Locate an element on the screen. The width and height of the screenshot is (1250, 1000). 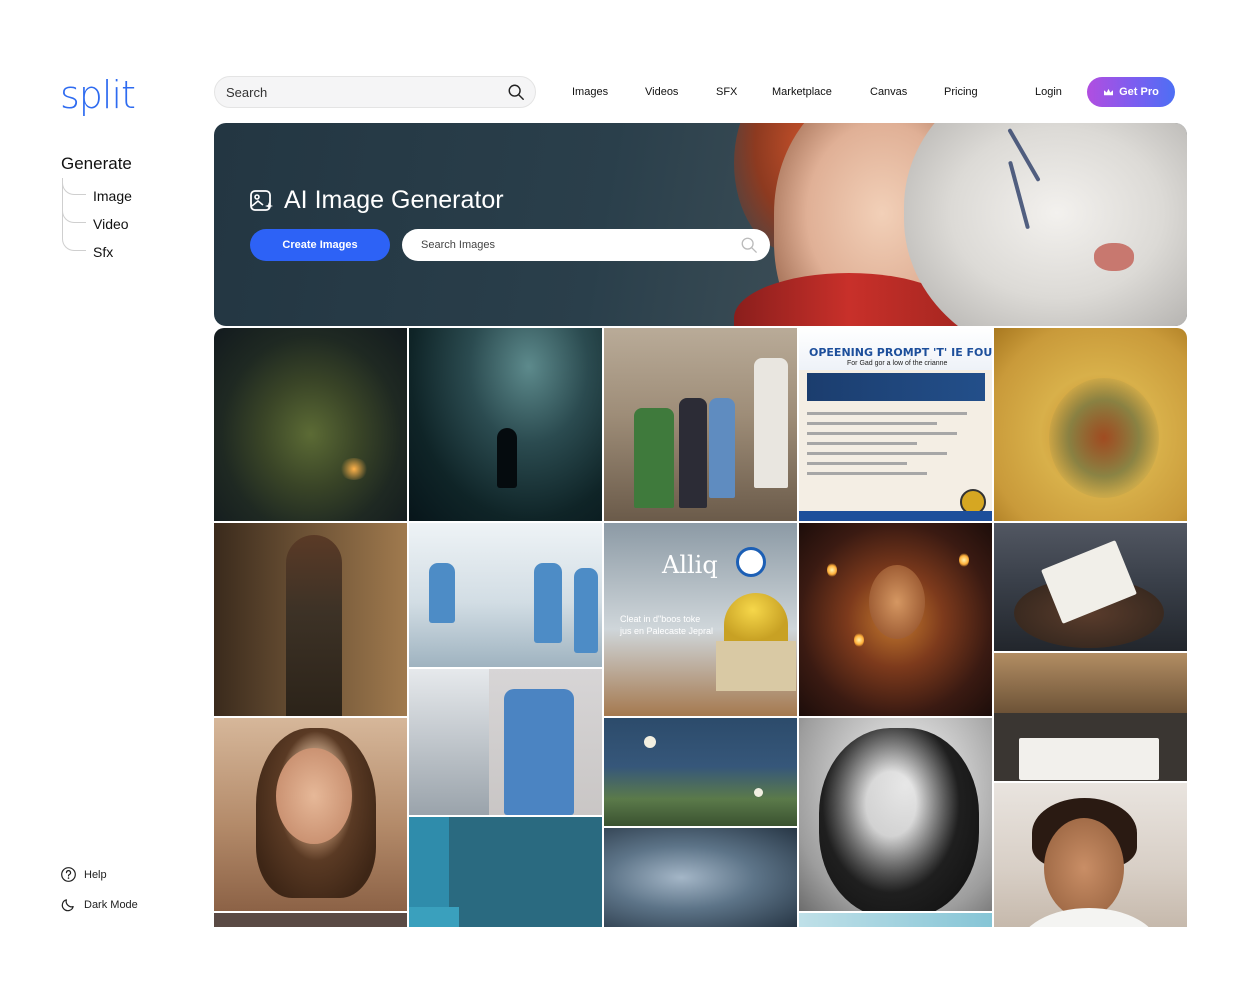
lobby-background is located at coordinates (1090, 683).